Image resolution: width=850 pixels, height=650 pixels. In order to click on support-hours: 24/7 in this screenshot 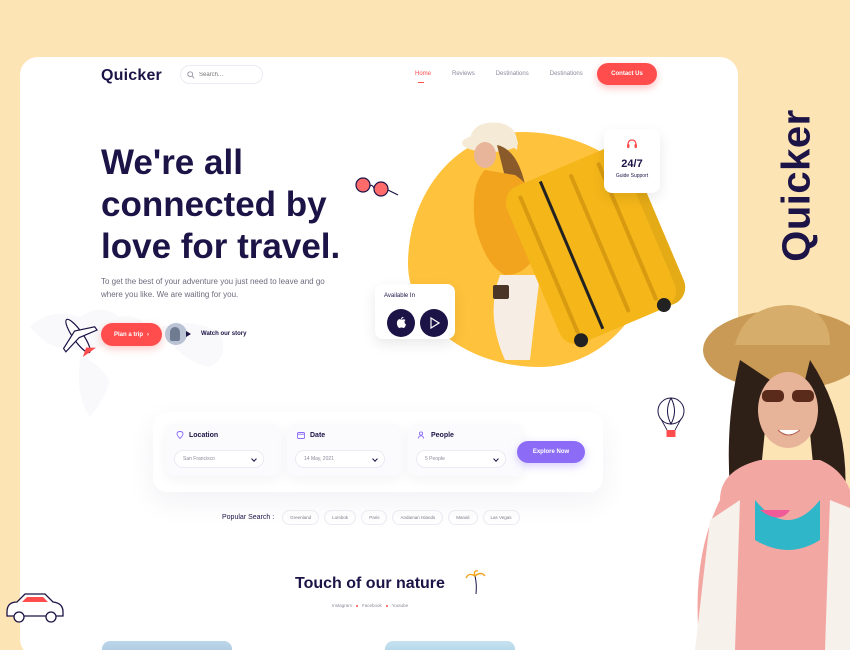, I will do `click(632, 164)`.